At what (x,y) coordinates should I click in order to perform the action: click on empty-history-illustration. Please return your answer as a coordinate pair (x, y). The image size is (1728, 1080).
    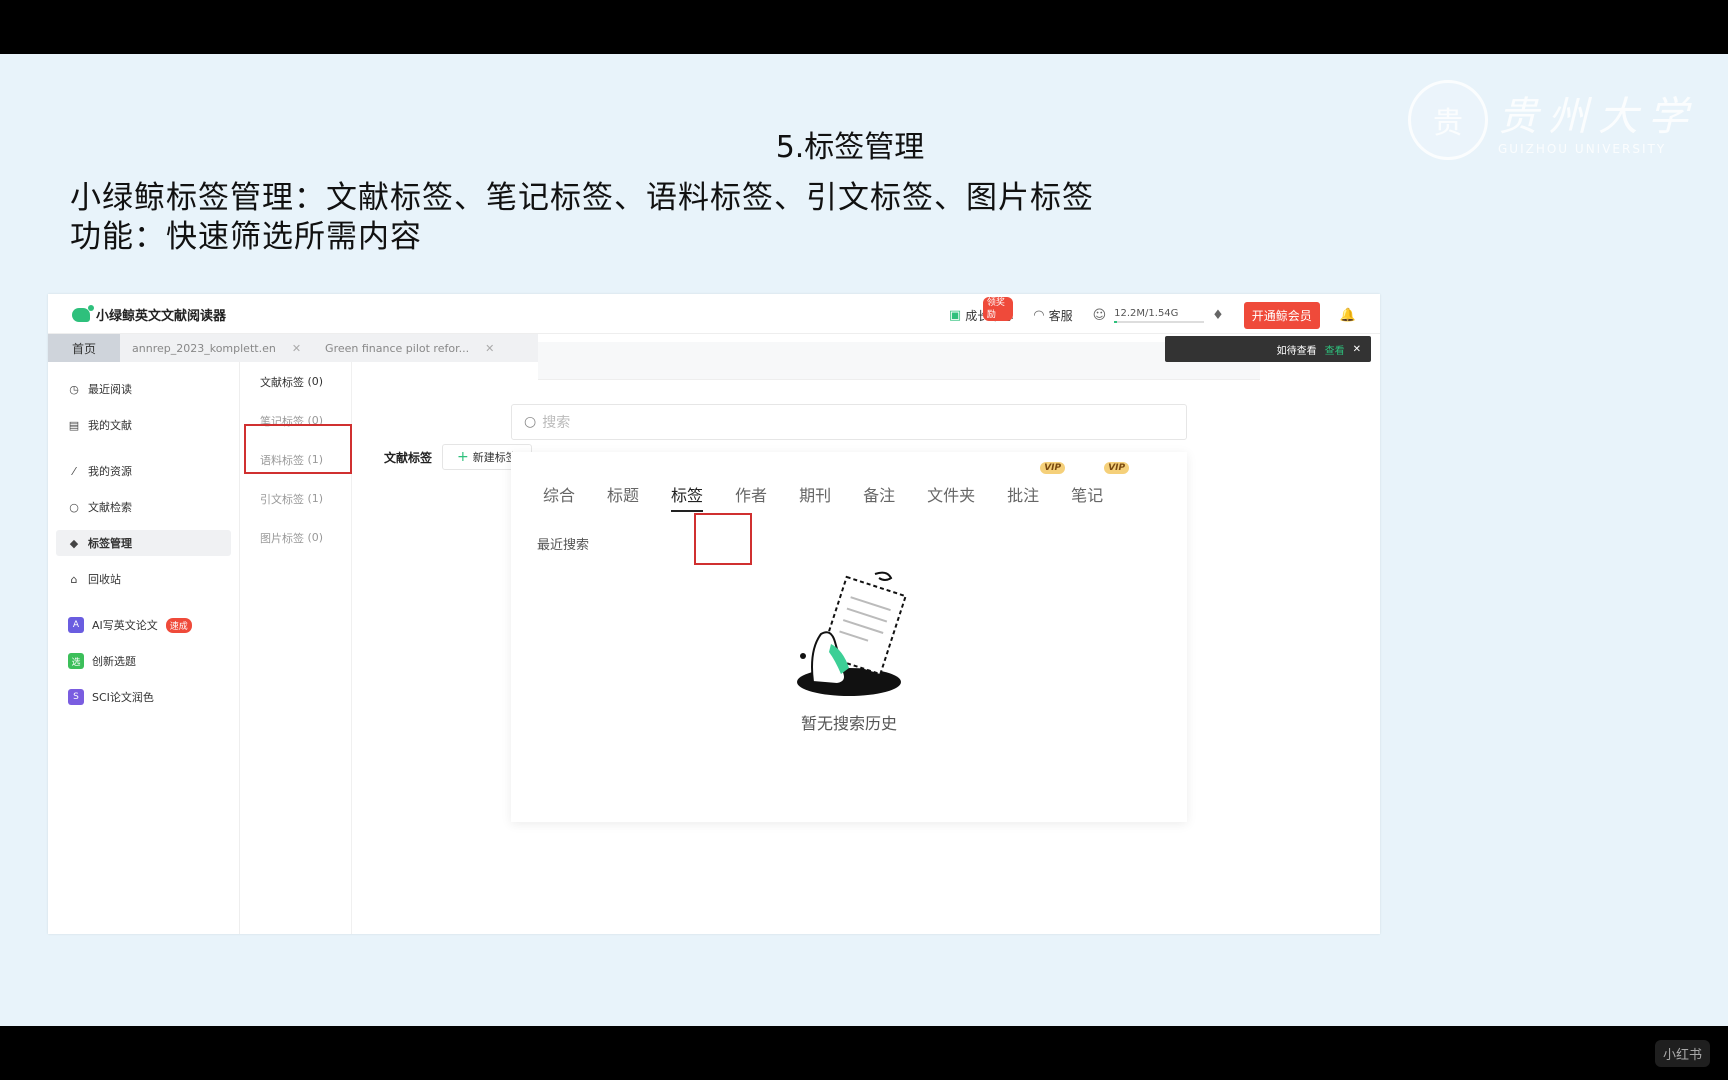
    Looking at the image, I should click on (852, 633).